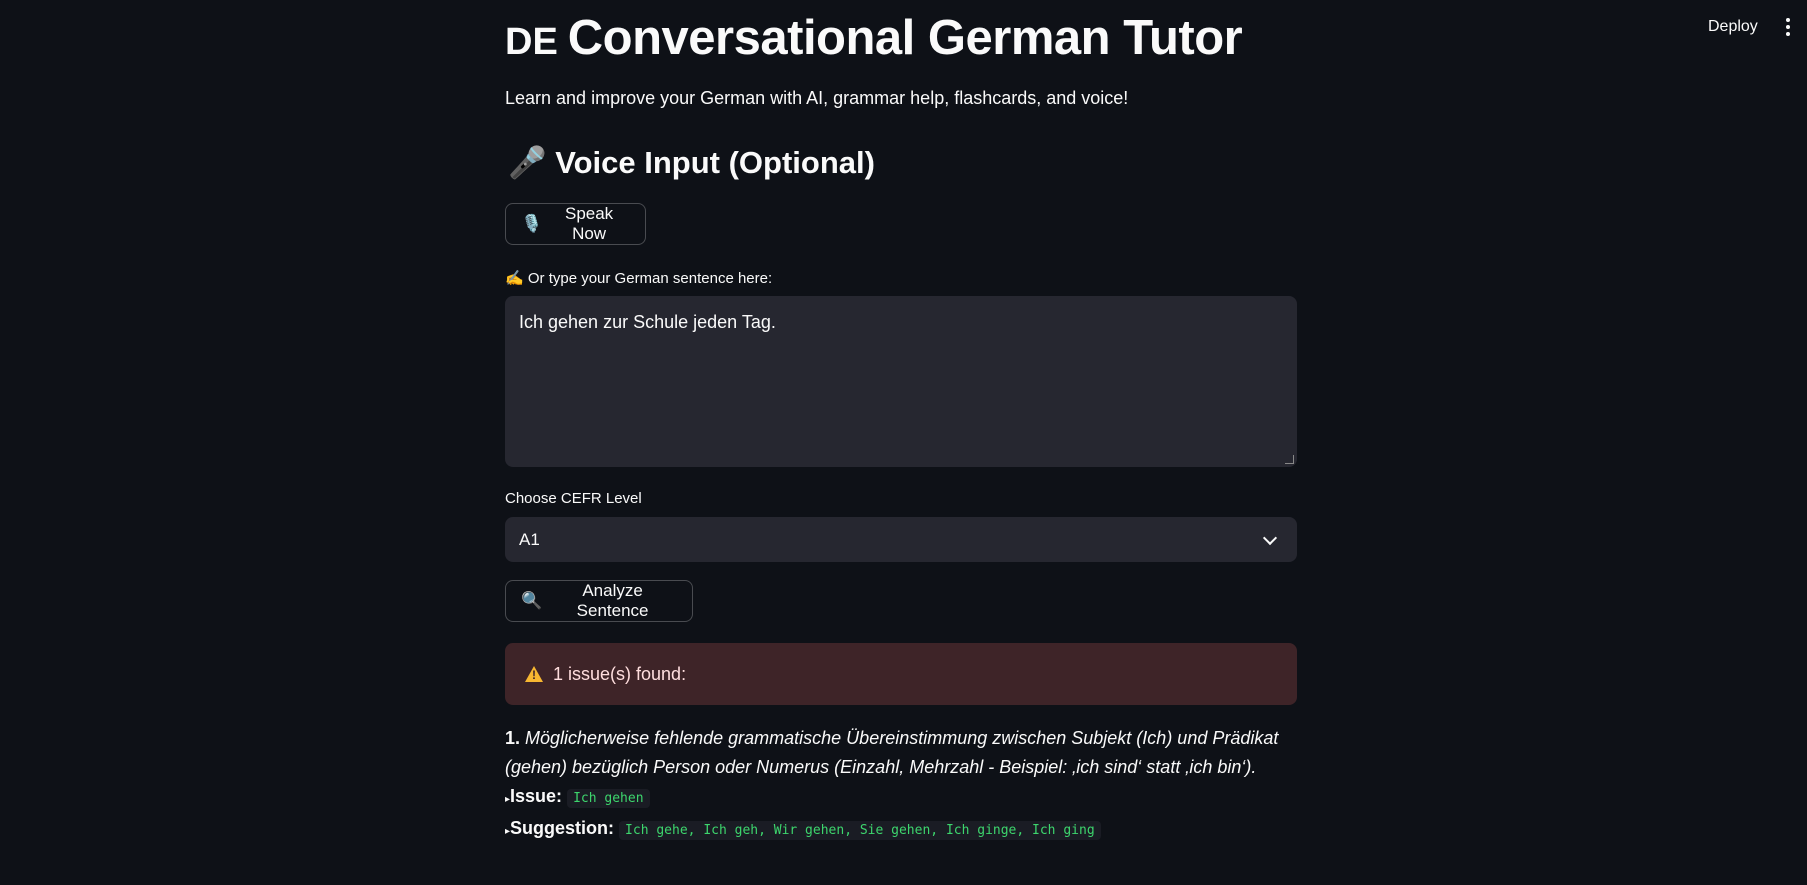 Image resolution: width=1807 pixels, height=885 pixels. What do you see at coordinates (650, 278) in the screenshot?
I see `sentence-input-label-text: Or type your German sentence here:` at bounding box center [650, 278].